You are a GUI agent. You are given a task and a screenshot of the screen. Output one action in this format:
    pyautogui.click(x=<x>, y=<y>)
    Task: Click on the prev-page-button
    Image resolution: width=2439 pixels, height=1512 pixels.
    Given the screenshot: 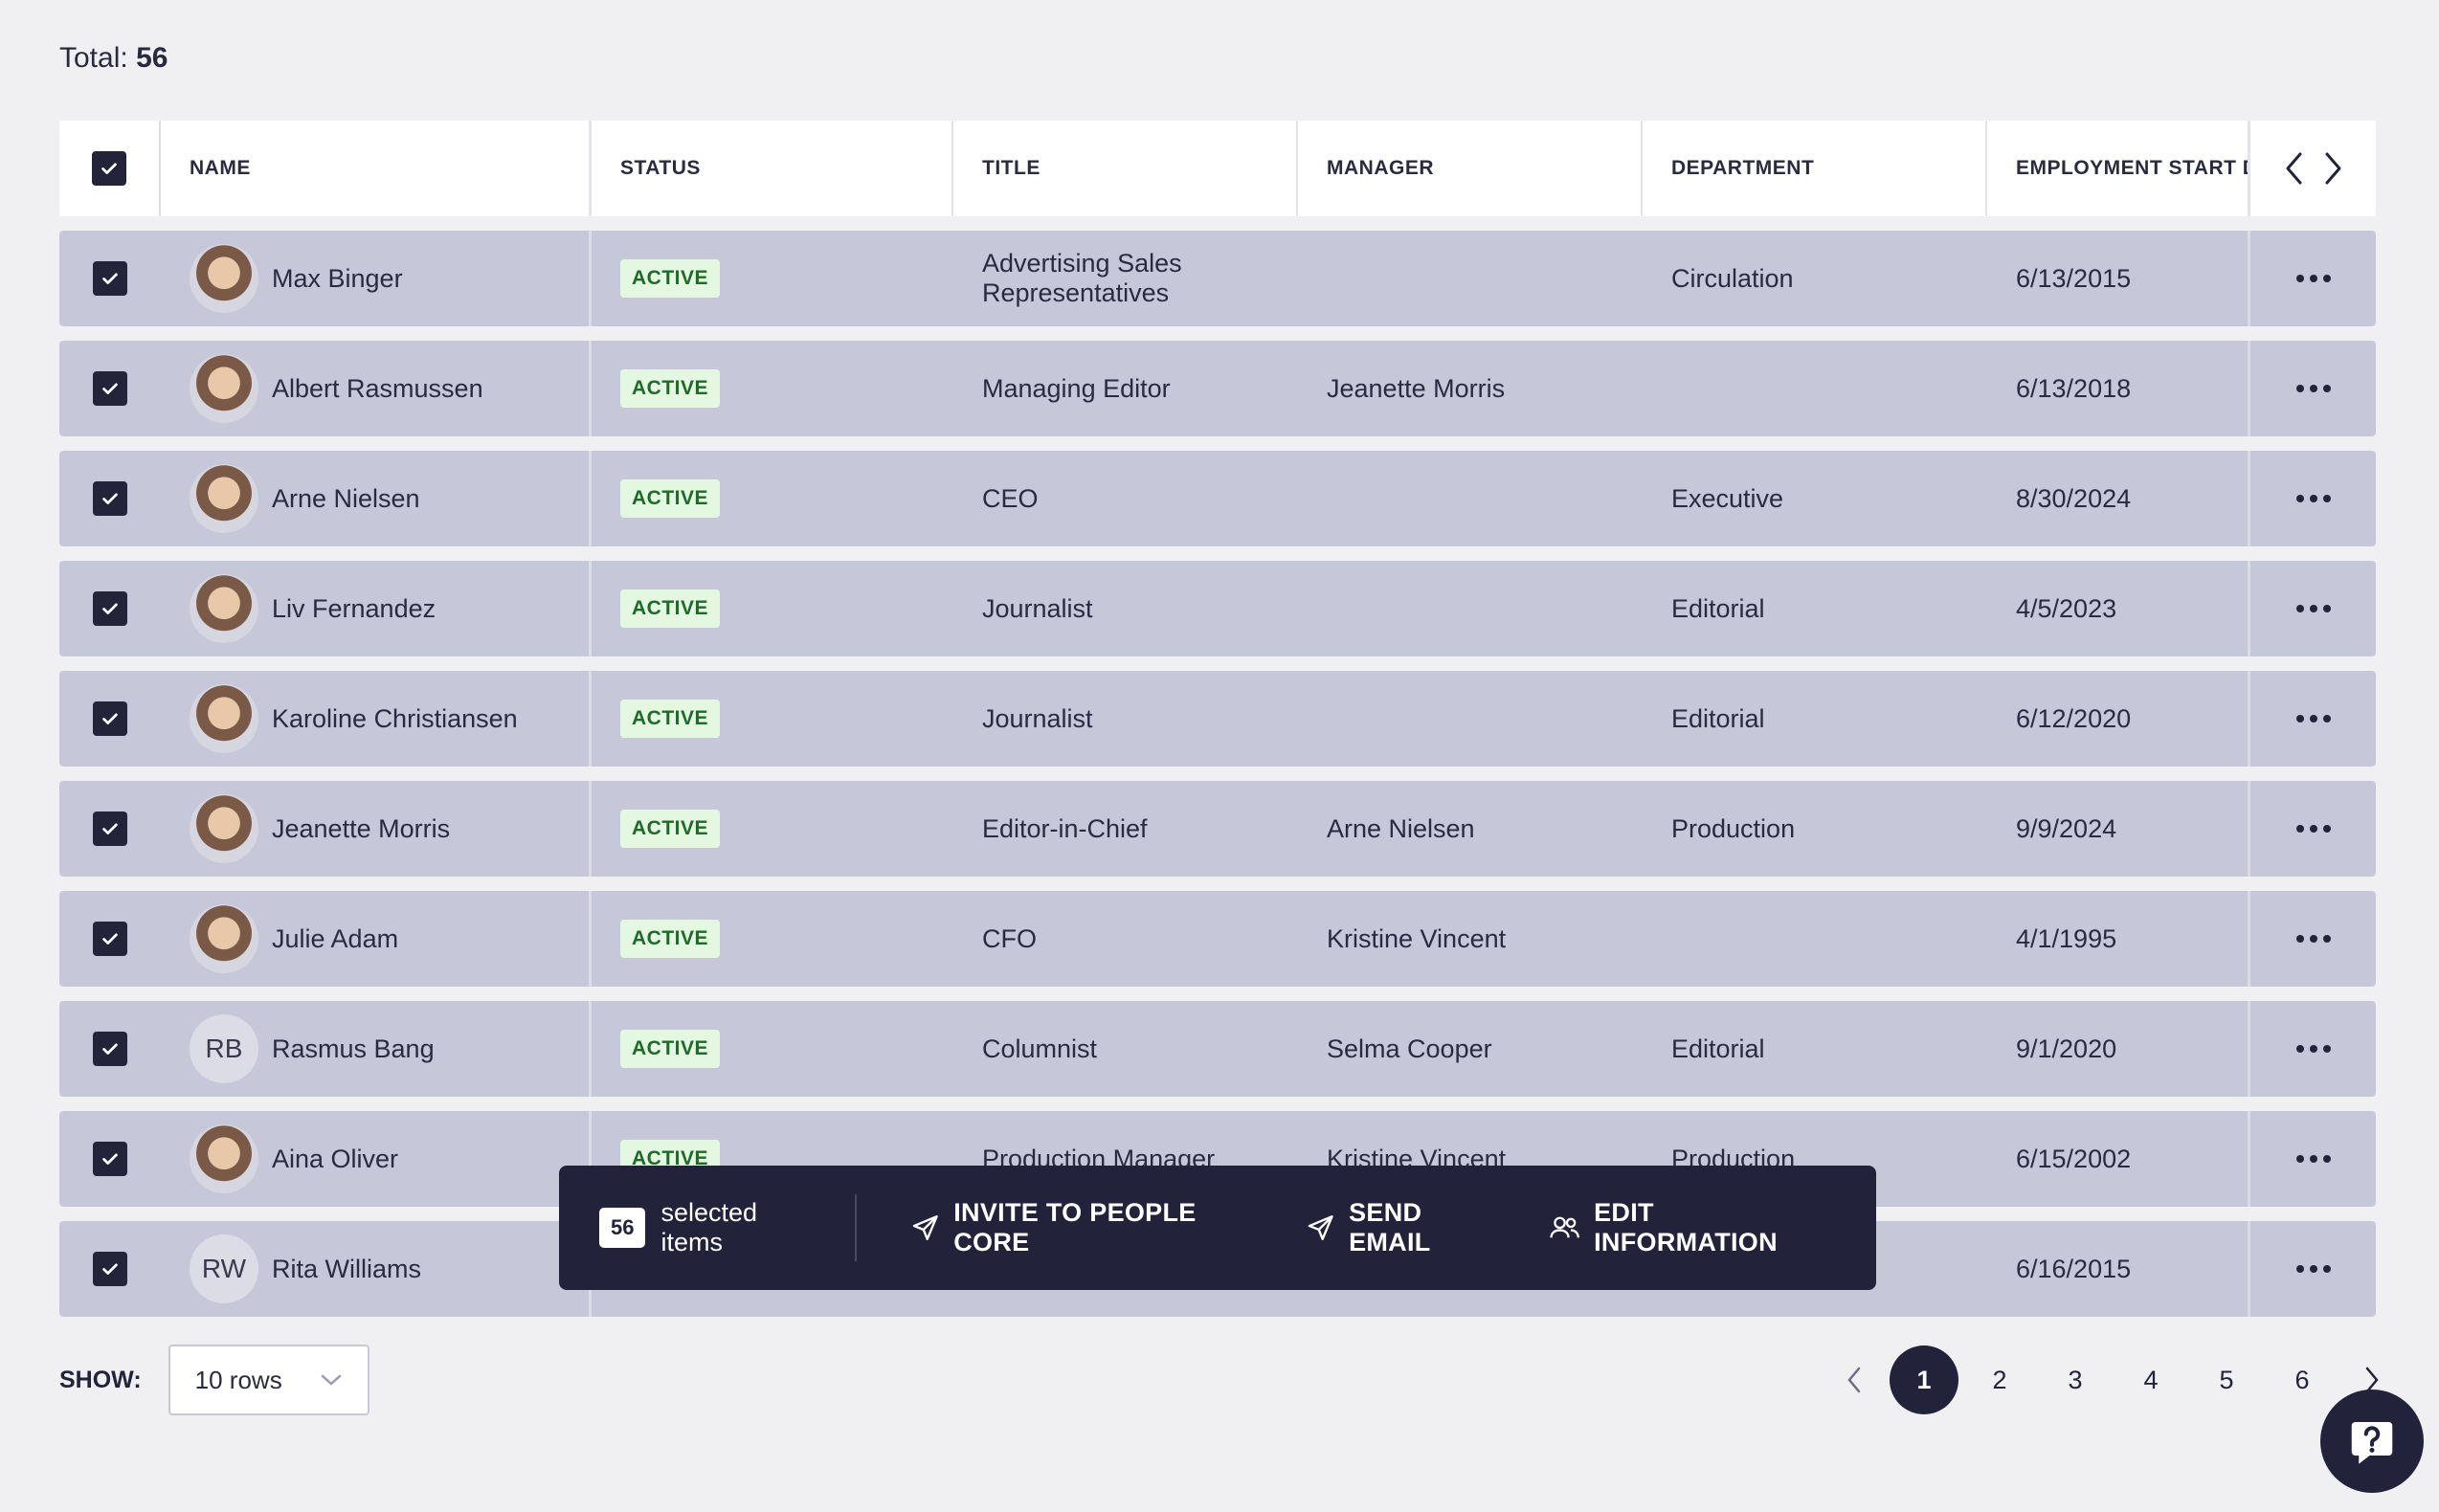 What is the action you would take?
    pyautogui.click(x=1854, y=1379)
    